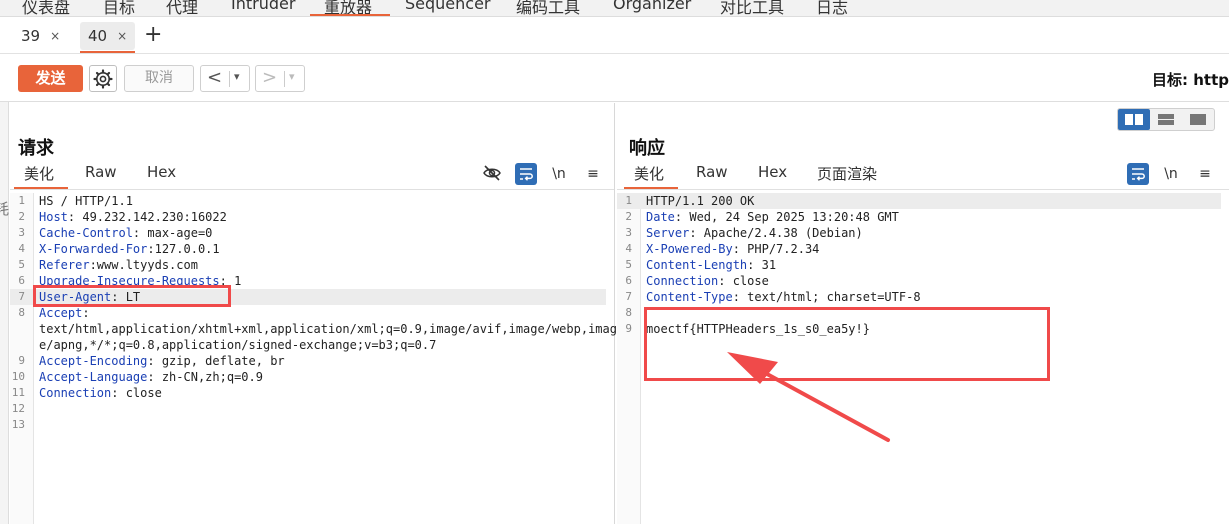 This screenshot has height=524, width=1229. Describe the element at coordinates (808, 397) in the screenshot. I see `annotation-arrow-icon` at that location.